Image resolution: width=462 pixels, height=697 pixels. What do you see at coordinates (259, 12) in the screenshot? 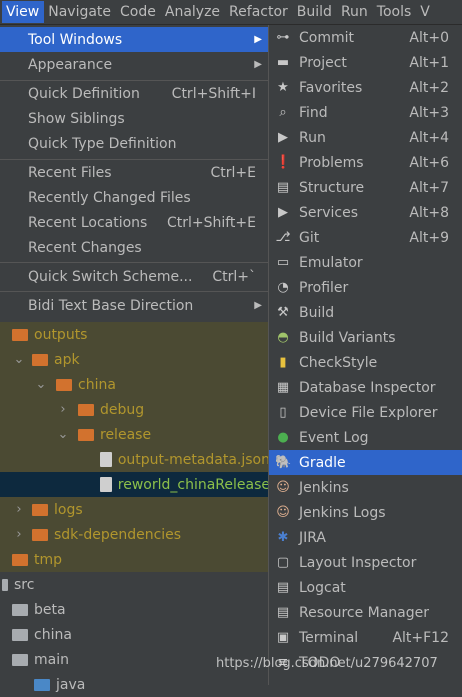
I see `menu-refactor: Refactor` at bounding box center [259, 12].